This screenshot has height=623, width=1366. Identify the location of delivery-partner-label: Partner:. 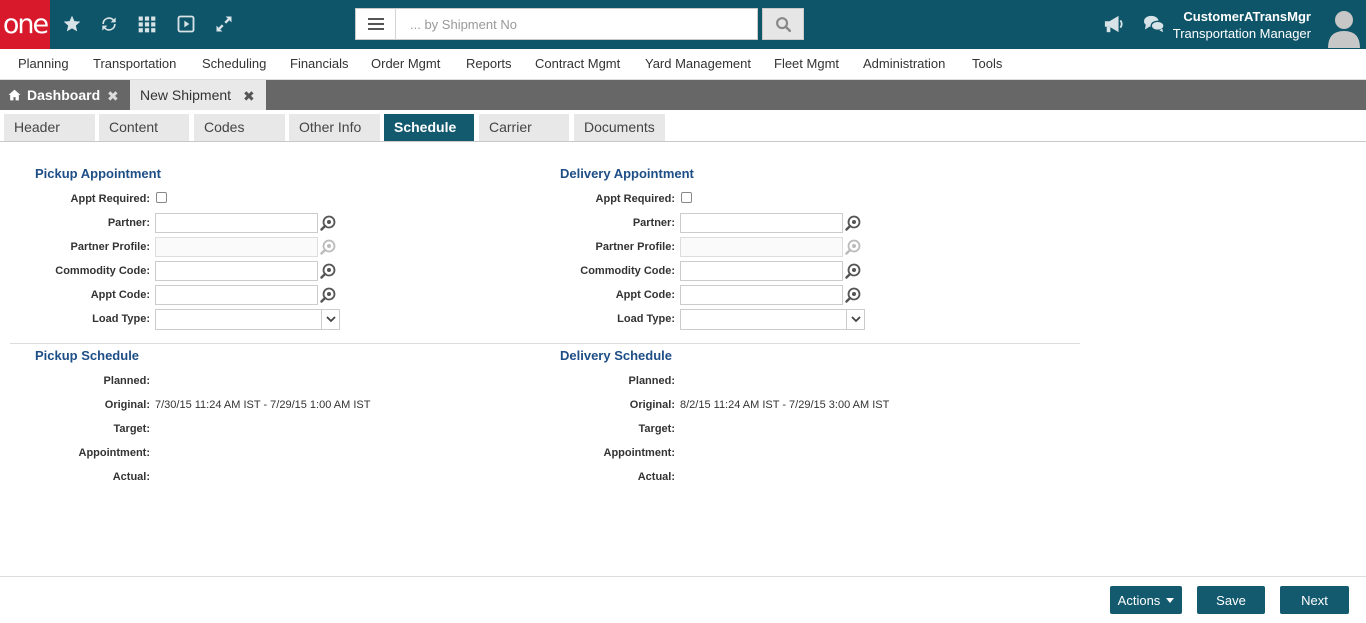
(653, 223).